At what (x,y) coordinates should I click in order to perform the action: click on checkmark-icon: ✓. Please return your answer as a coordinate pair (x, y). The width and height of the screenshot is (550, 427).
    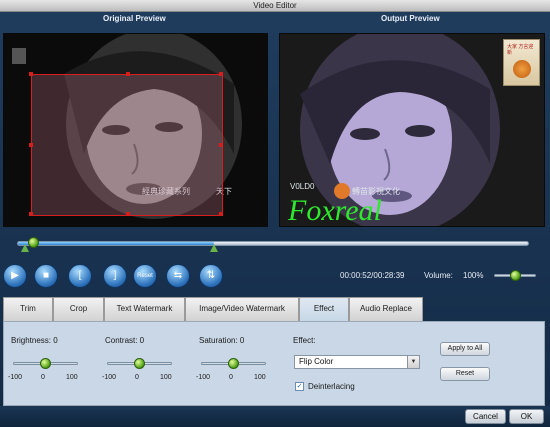
    Looking at the image, I should click on (299, 386).